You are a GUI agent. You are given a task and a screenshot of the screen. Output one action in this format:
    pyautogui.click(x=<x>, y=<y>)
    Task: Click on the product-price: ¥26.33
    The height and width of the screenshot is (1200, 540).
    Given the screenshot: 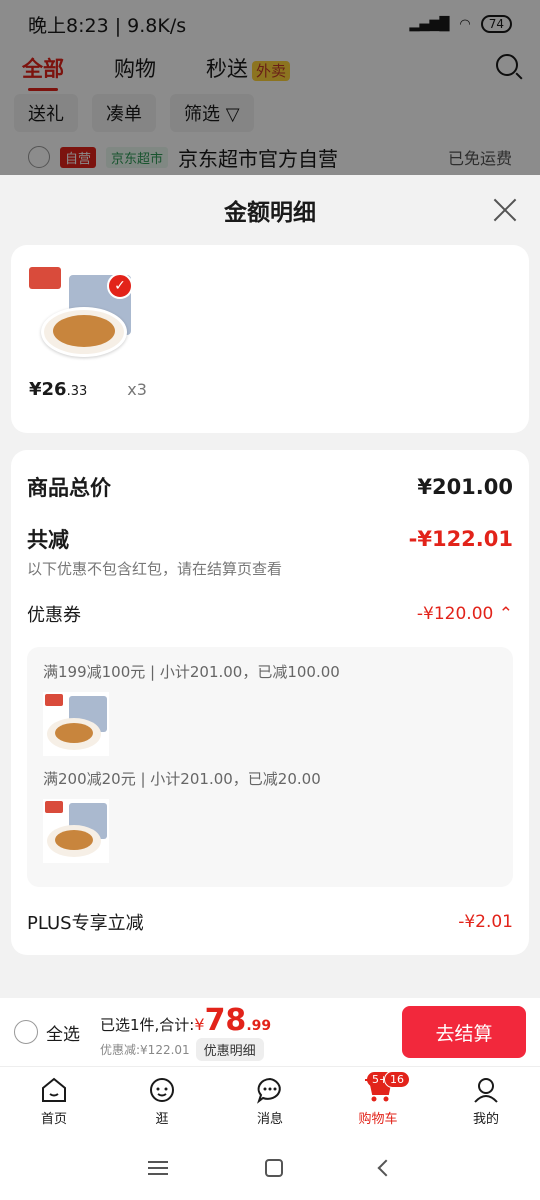 What is the action you would take?
    pyautogui.click(x=58, y=389)
    